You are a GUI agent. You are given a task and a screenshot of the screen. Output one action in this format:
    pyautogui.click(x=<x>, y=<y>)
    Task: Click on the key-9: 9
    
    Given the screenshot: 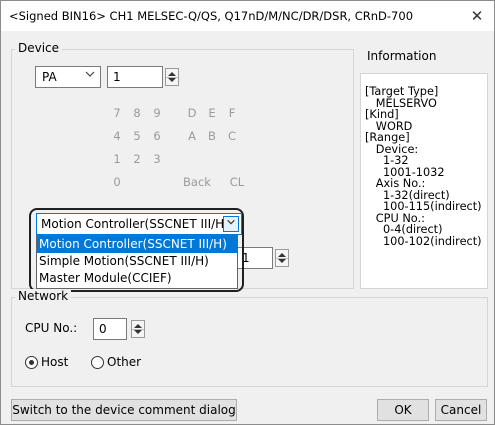 What is the action you would take?
    pyautogui.click(x=157, y=113)
    